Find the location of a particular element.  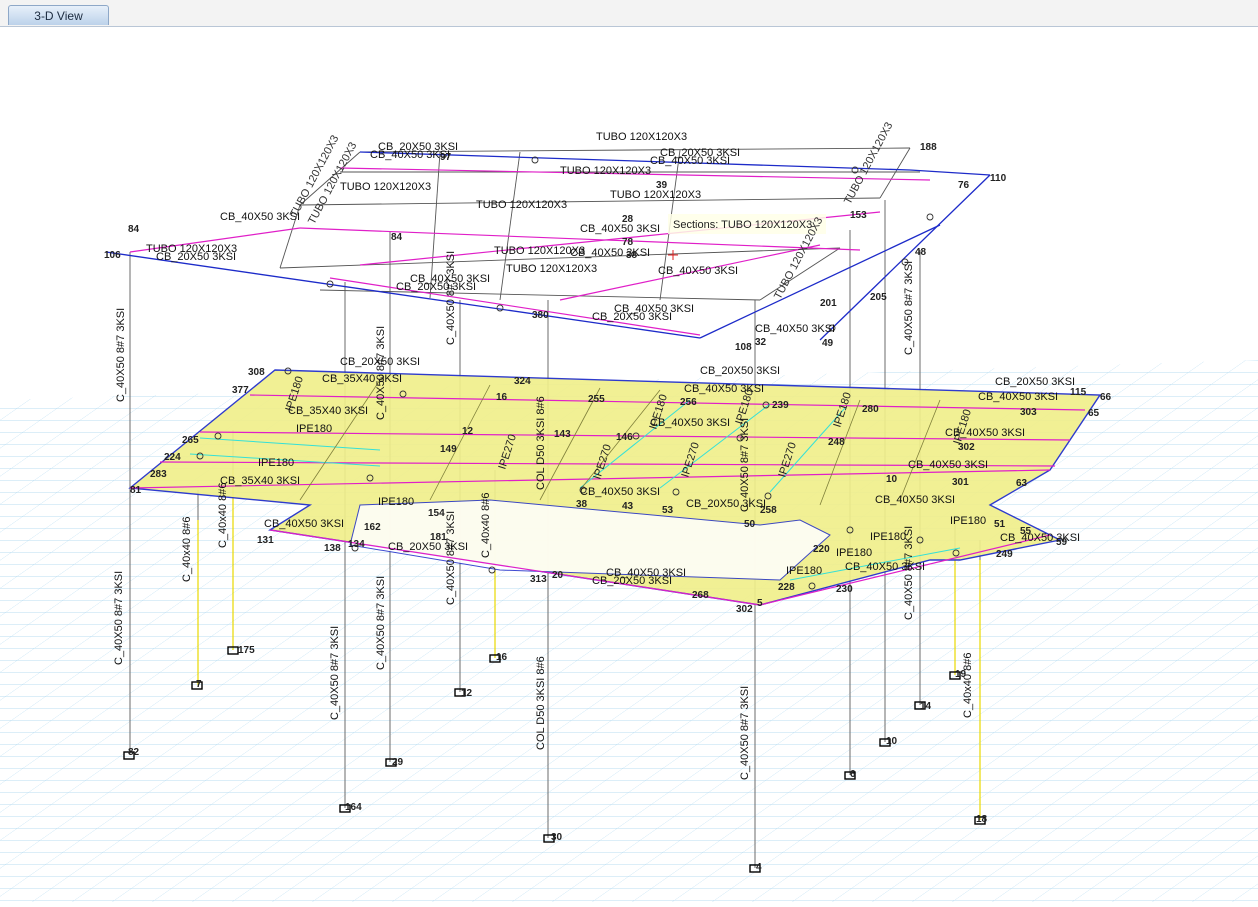

node-label: 302 is located at coordinates (744, 609).